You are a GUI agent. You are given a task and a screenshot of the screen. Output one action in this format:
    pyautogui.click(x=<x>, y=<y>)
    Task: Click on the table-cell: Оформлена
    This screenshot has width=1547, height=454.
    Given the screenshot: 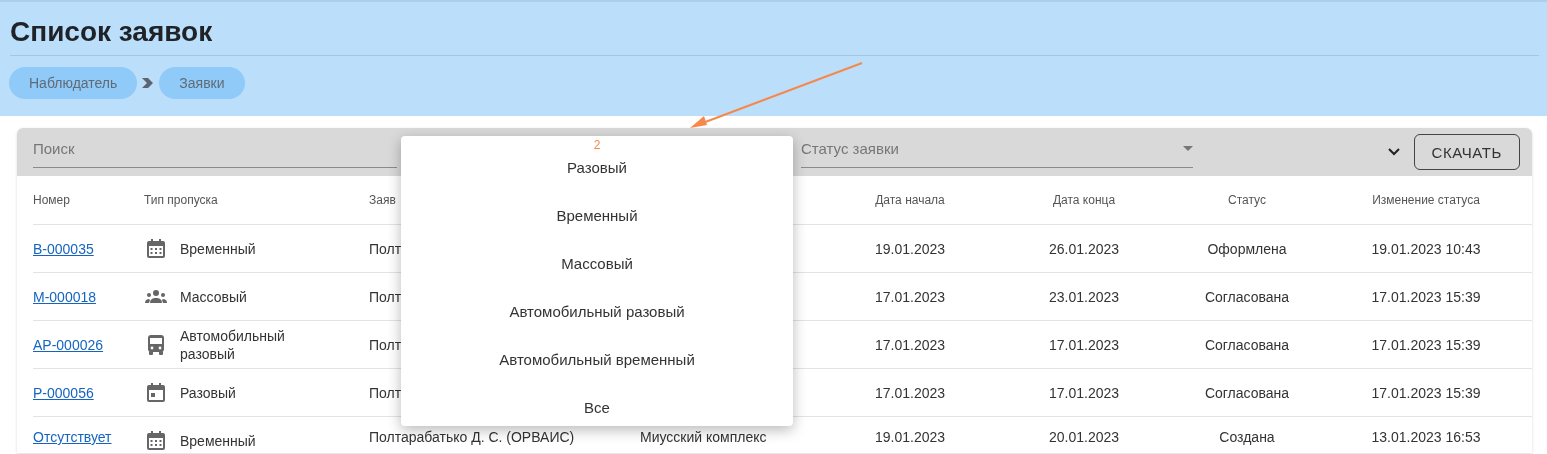 What is the action you would take?
    pyautogui.click(x=1247, y=248)
    